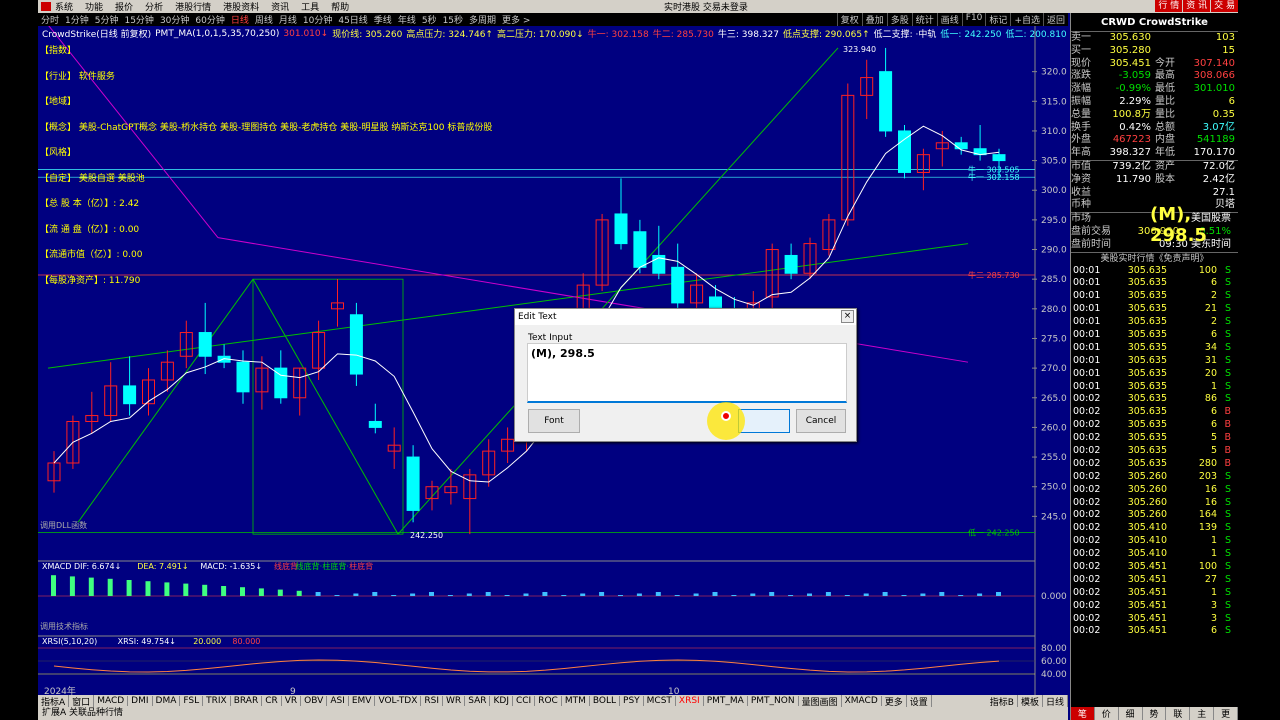 The image size is (1280, 720). Describe the element at coordinates (632, 701) in the screenshot. I see `indicator-tab: PSY` at that location.